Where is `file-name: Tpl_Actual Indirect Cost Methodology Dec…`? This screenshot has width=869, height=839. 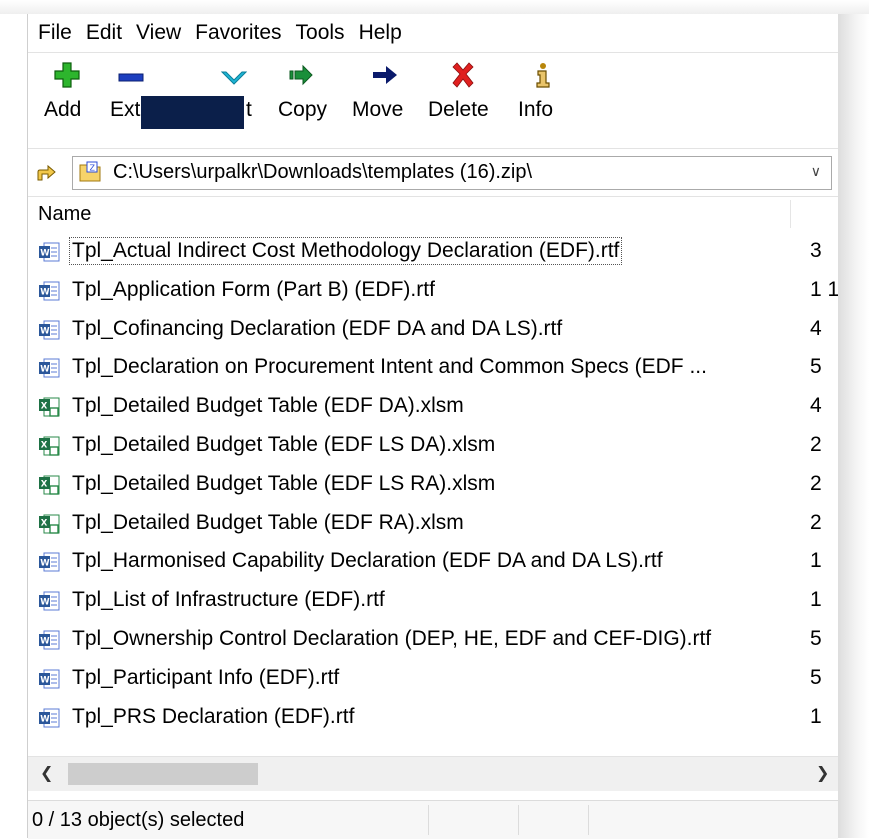
file-name: Tpl_Actual Indirect Cost Methodology Dec… is located at coordinates (345, 251).